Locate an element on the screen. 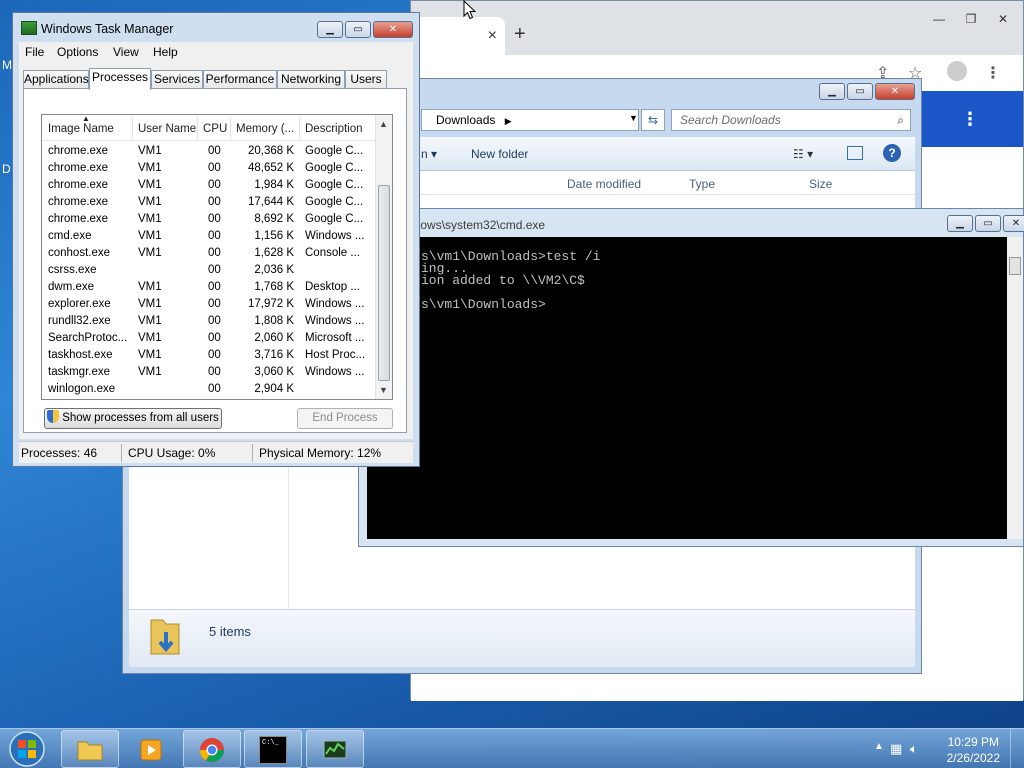 This screenshot has height=768, width=1024. tab-networking: Networking is located at coordinates (311, 79).